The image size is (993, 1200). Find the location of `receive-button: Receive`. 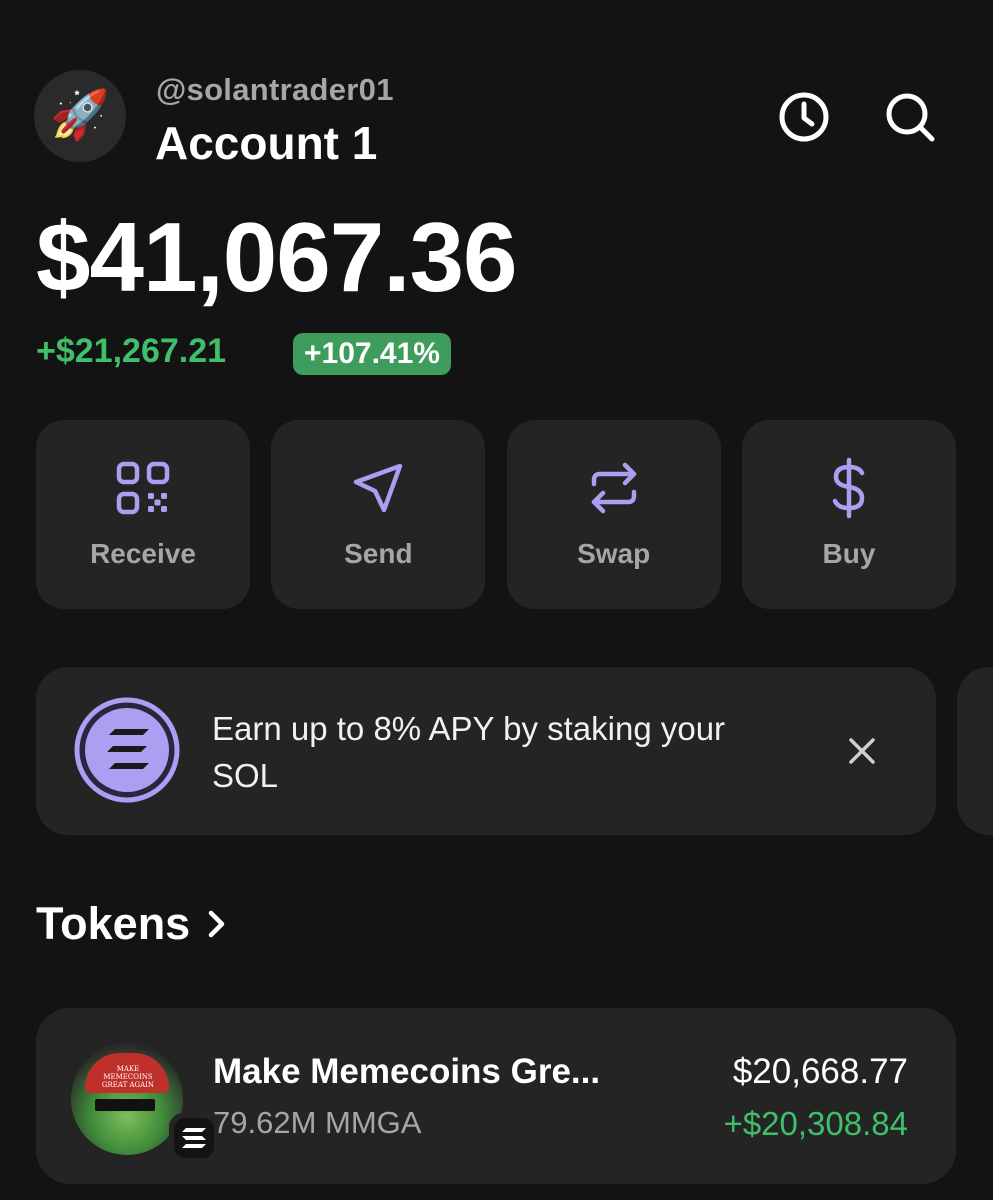

receive-button: Receive is located at coordinates (143, 514).